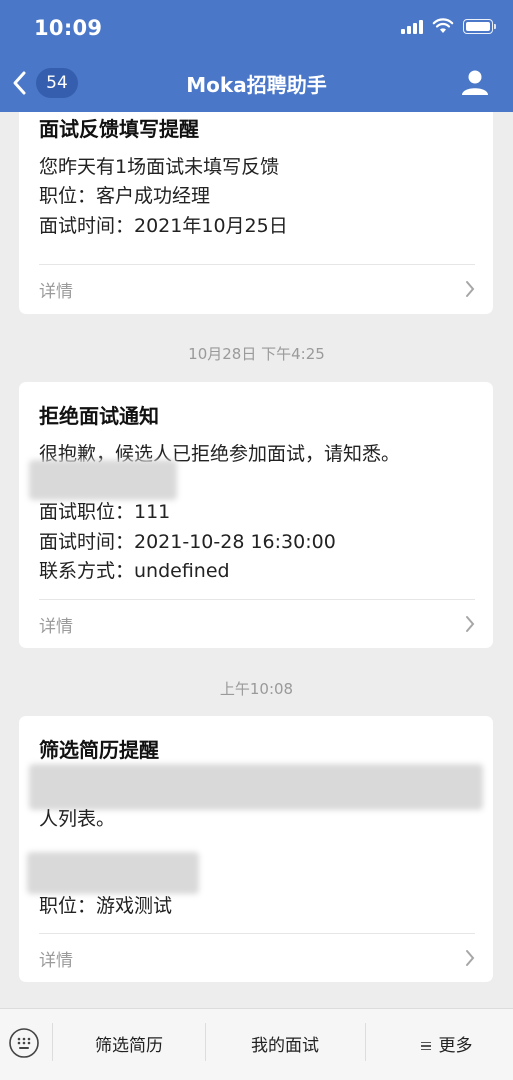 This screenshot has height=1080, width=513. What do you see at coordinates (256, 689) in the screenshot?
I see `timestamp: 上午10:08` at bounding box center [256, 689].